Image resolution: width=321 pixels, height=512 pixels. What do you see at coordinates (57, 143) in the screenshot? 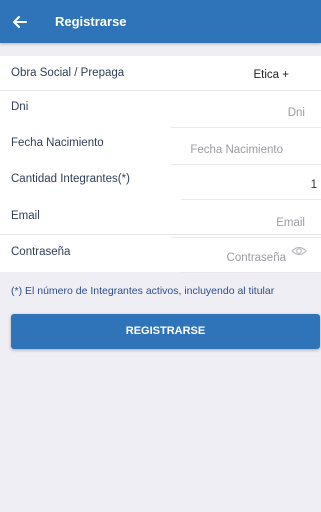
I see `fecha-nacimiento-label: Fecha Nacimiento` at bounding box center [57, 143].